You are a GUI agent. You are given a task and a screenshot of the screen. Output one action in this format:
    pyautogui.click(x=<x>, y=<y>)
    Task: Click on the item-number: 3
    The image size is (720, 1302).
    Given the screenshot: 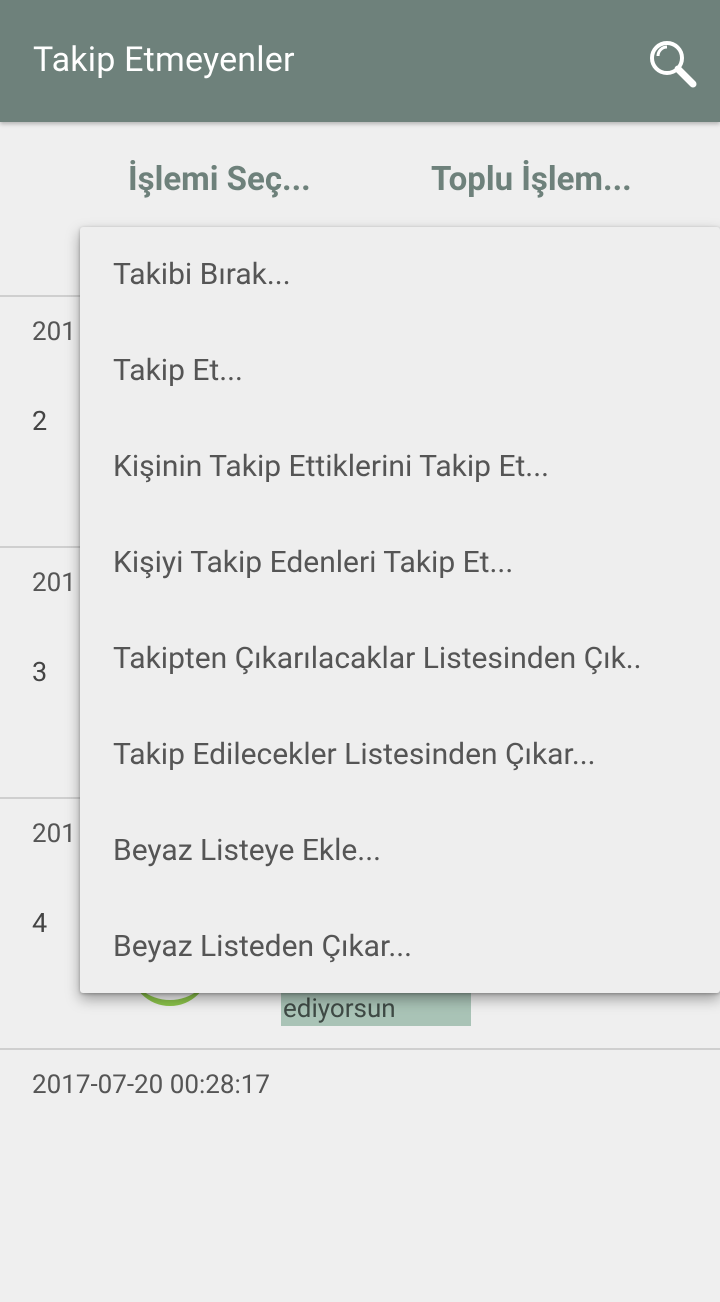 What is the action you would take?
    pyautogui.click(x=40, y=672)
    